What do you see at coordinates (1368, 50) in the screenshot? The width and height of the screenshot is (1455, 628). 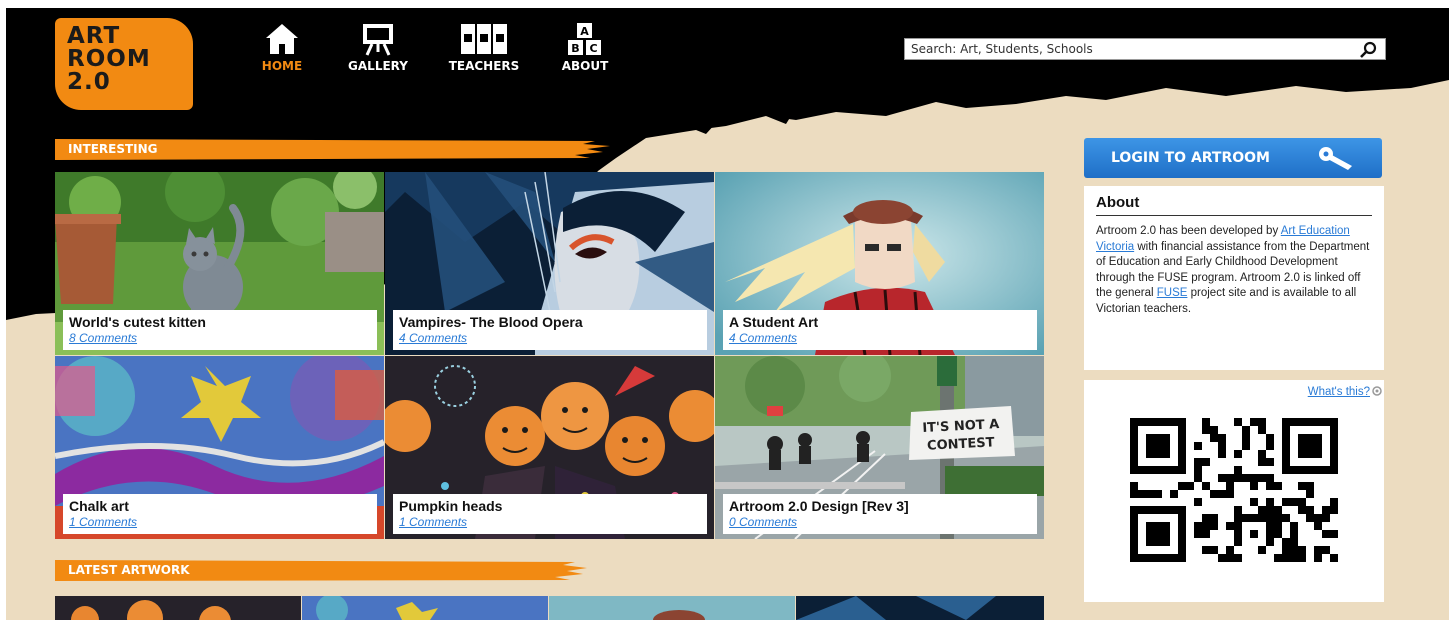 I see `search-icon` at bounding box center [1368, 50].